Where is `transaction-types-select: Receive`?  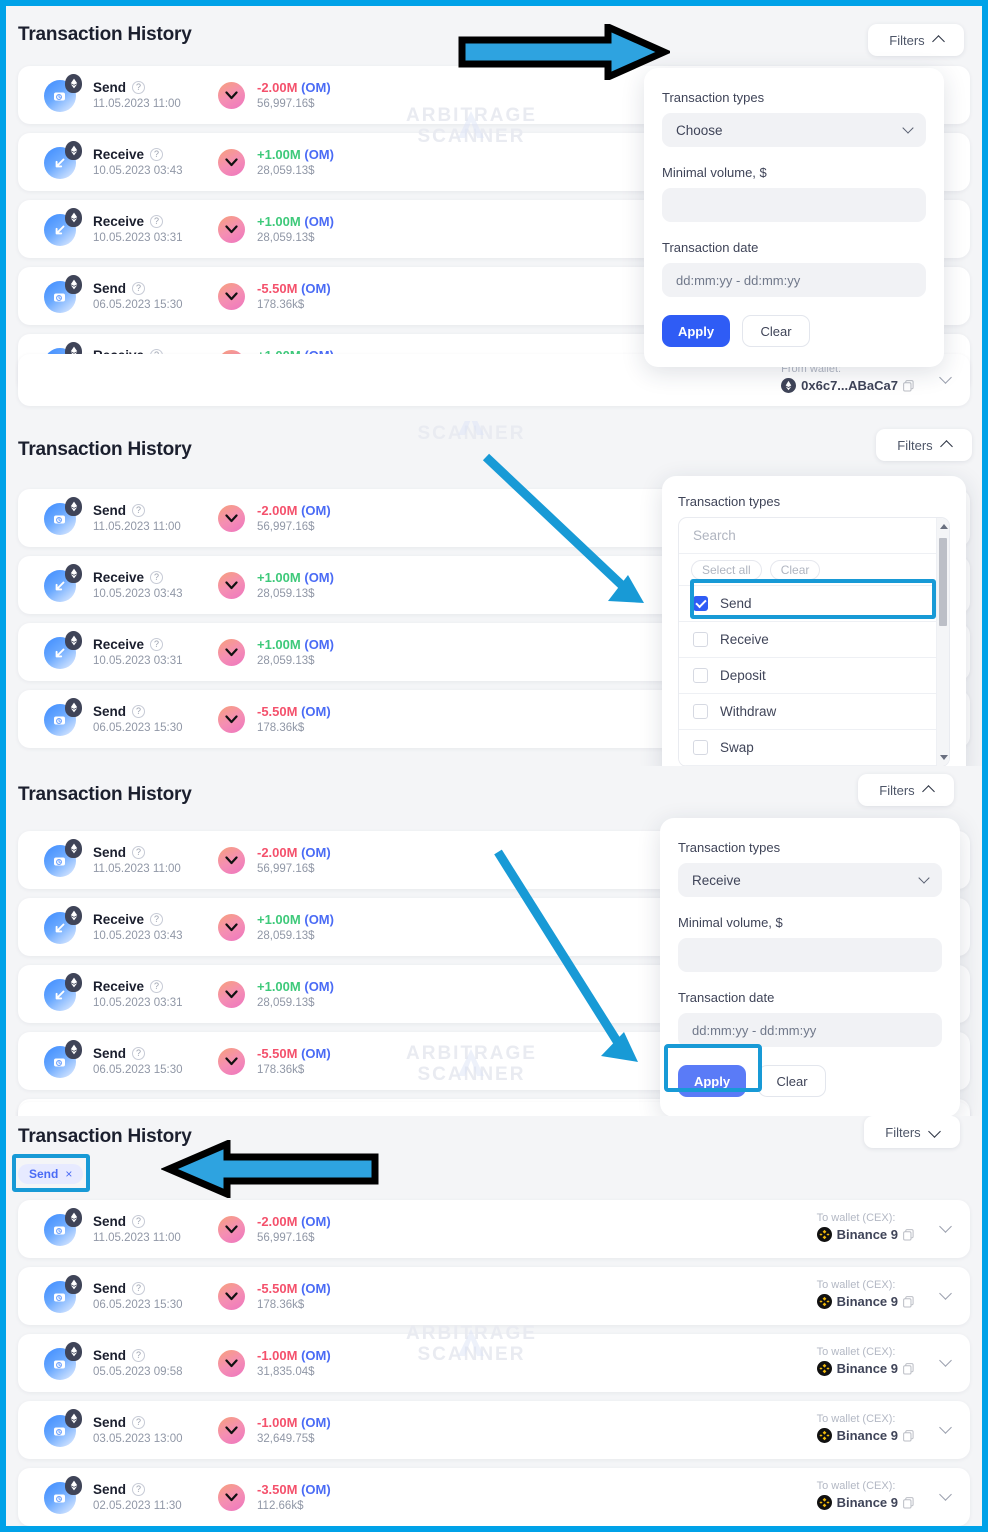
transaction-types-select: Receive is located at coordinates (810, 880).